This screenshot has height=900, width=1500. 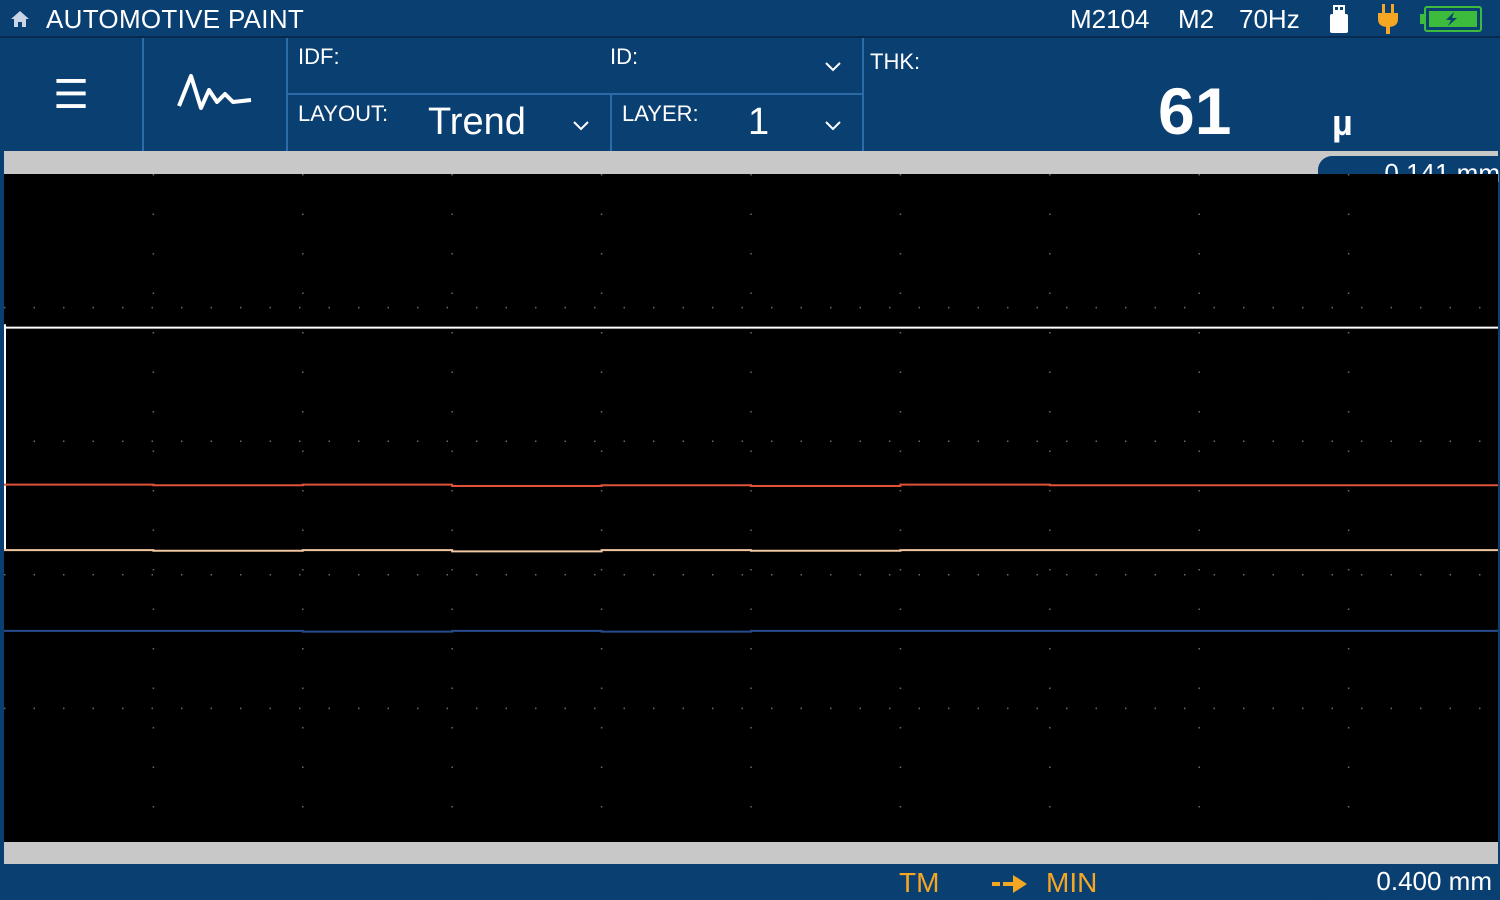 What do you see at coordinates (895, 61) in the screenshot?
I see `thk-label: THK:` at bounding box center [895, 61].